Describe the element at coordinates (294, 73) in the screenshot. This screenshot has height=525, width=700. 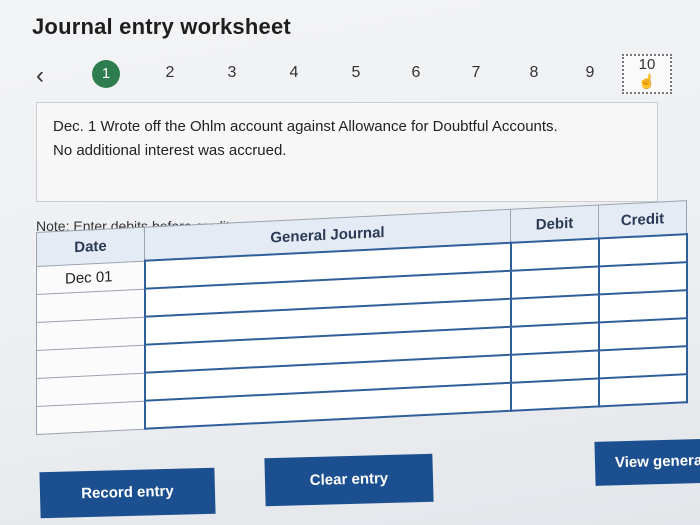
I see `step-4: 4` at that location.